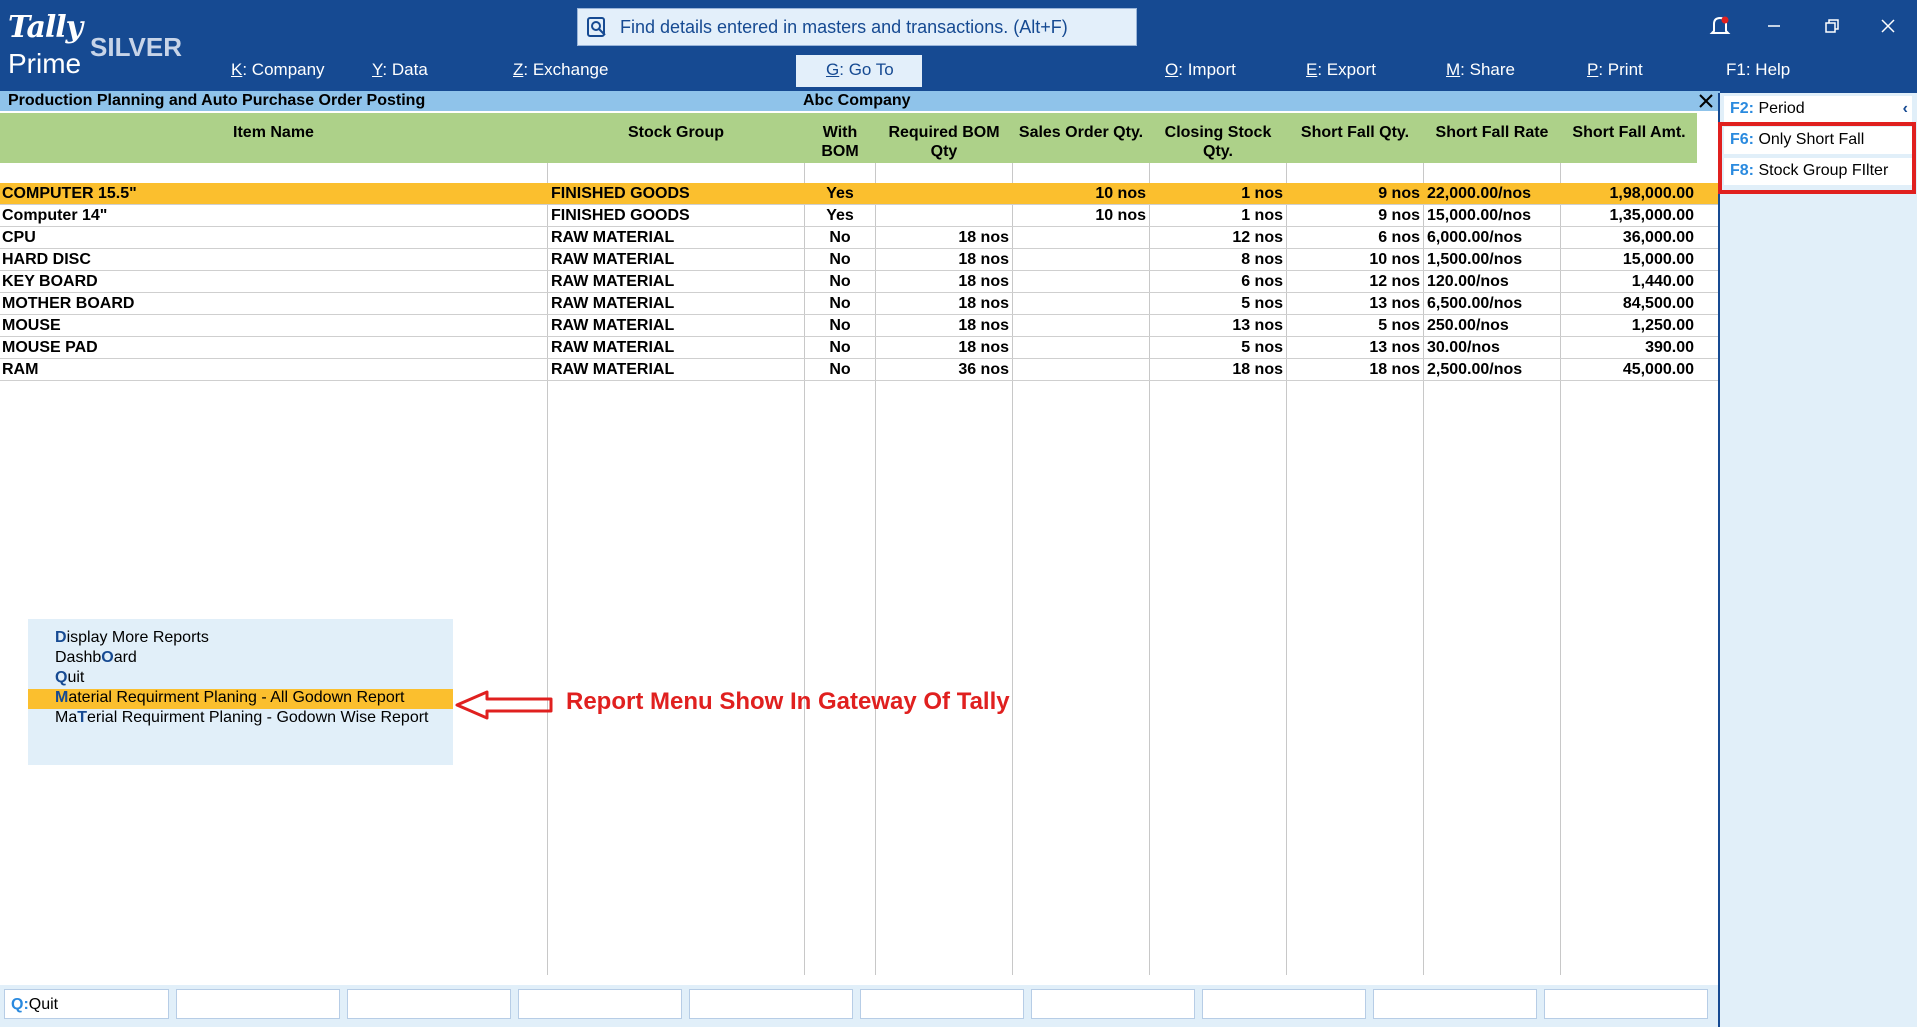 The width and height of the screenshot is (1917, 1027). I want to click on arrow-left-icon, so click(504, 705).